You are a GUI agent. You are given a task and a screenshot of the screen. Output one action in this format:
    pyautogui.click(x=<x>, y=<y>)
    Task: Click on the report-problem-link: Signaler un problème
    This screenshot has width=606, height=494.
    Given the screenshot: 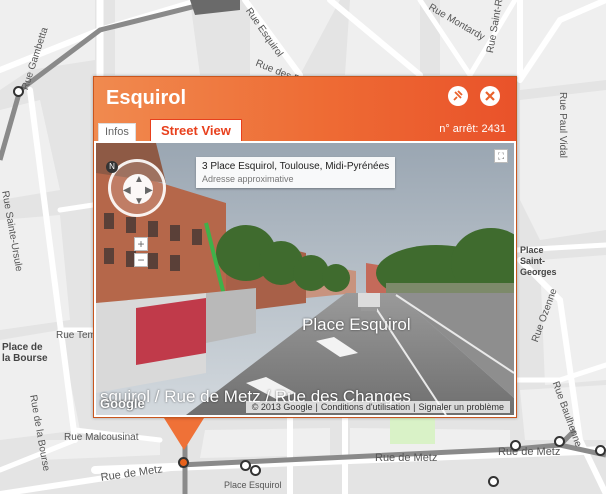 What is the action you would take?
    pyautogui.click(x=461, y=407)
    